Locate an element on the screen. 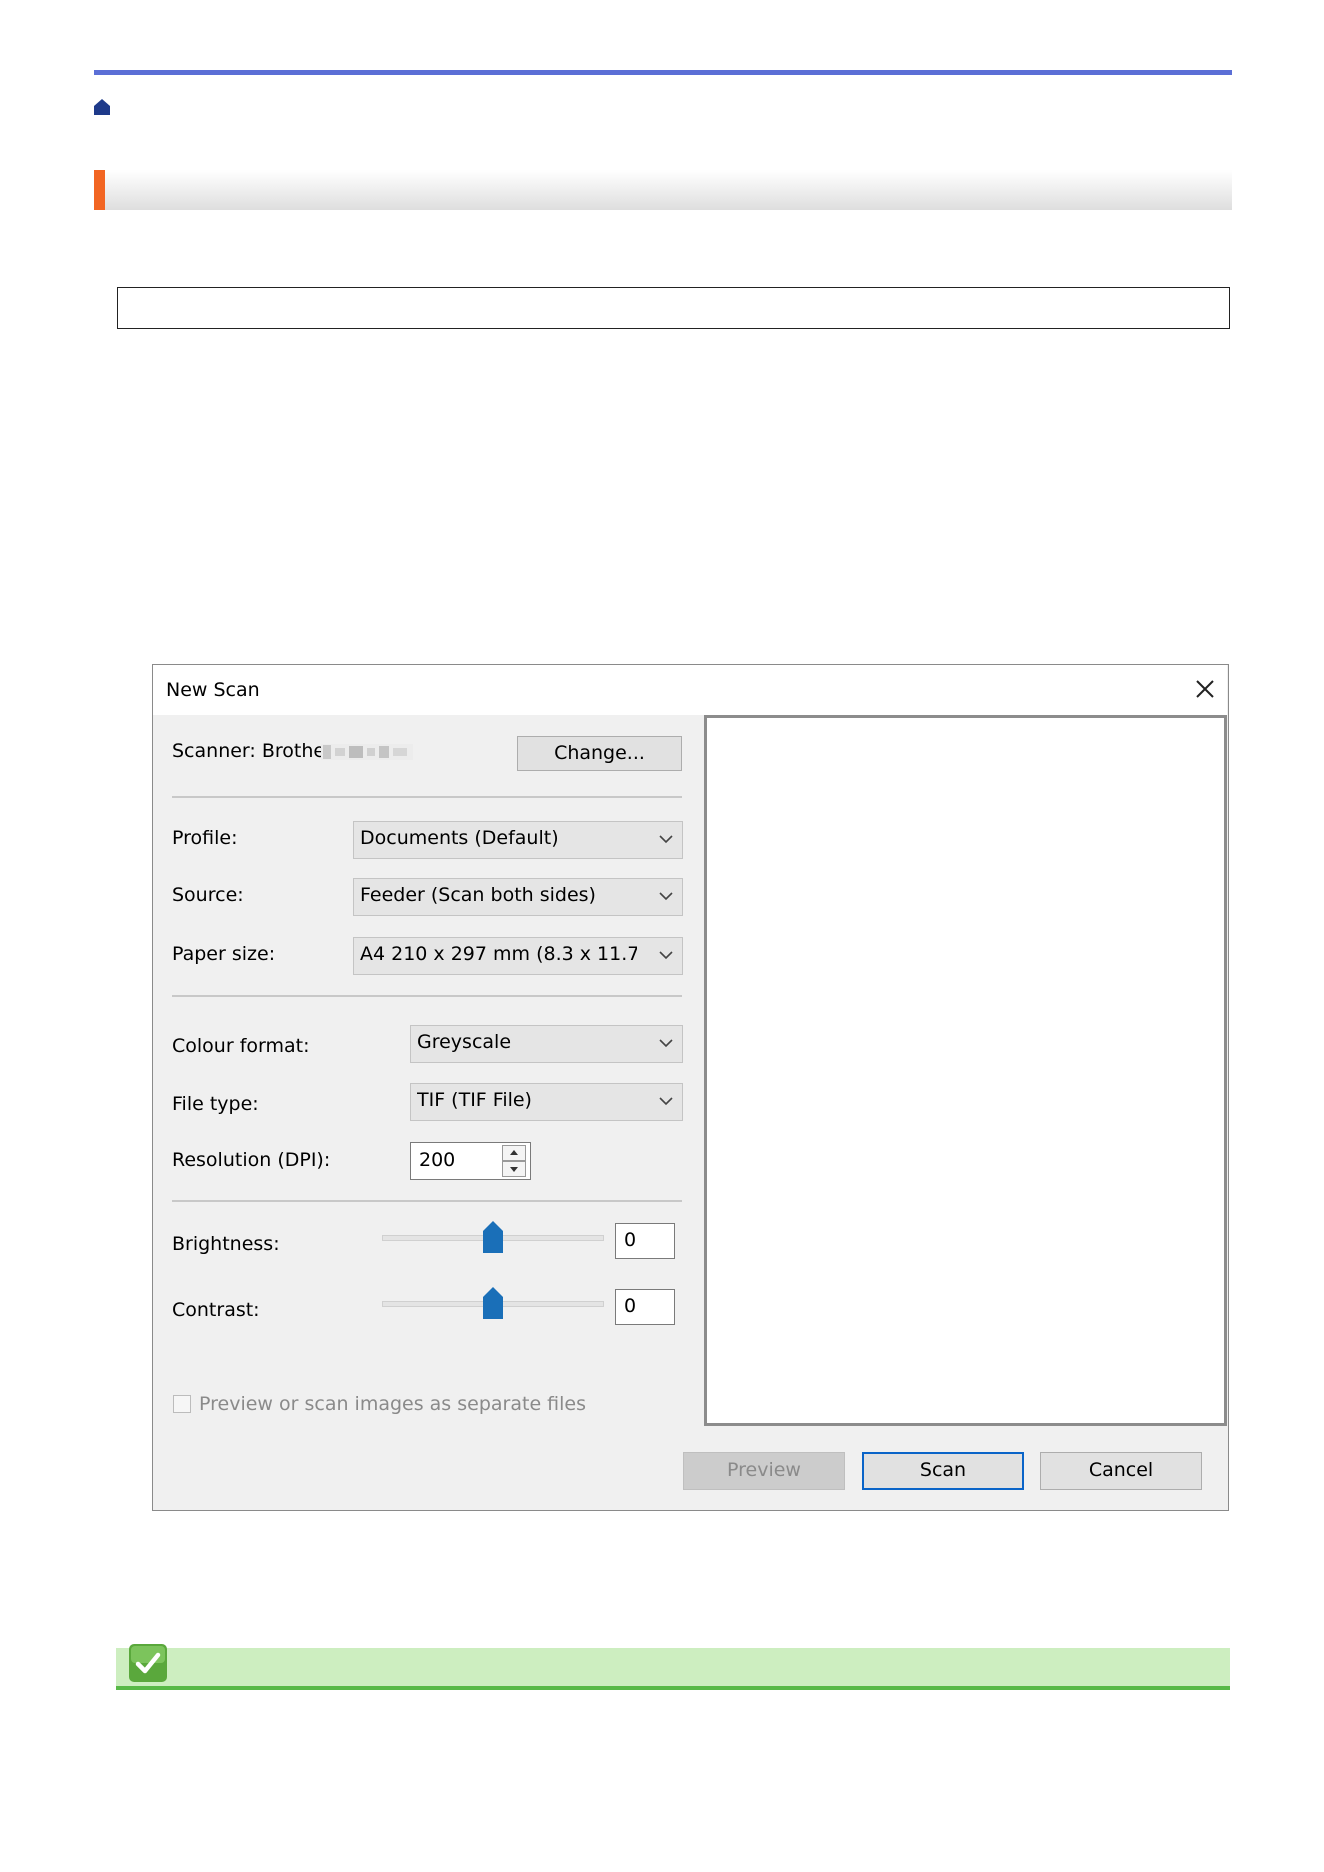 The image size is (1324, 1872). section-accent is located at coordinates (99, 190).